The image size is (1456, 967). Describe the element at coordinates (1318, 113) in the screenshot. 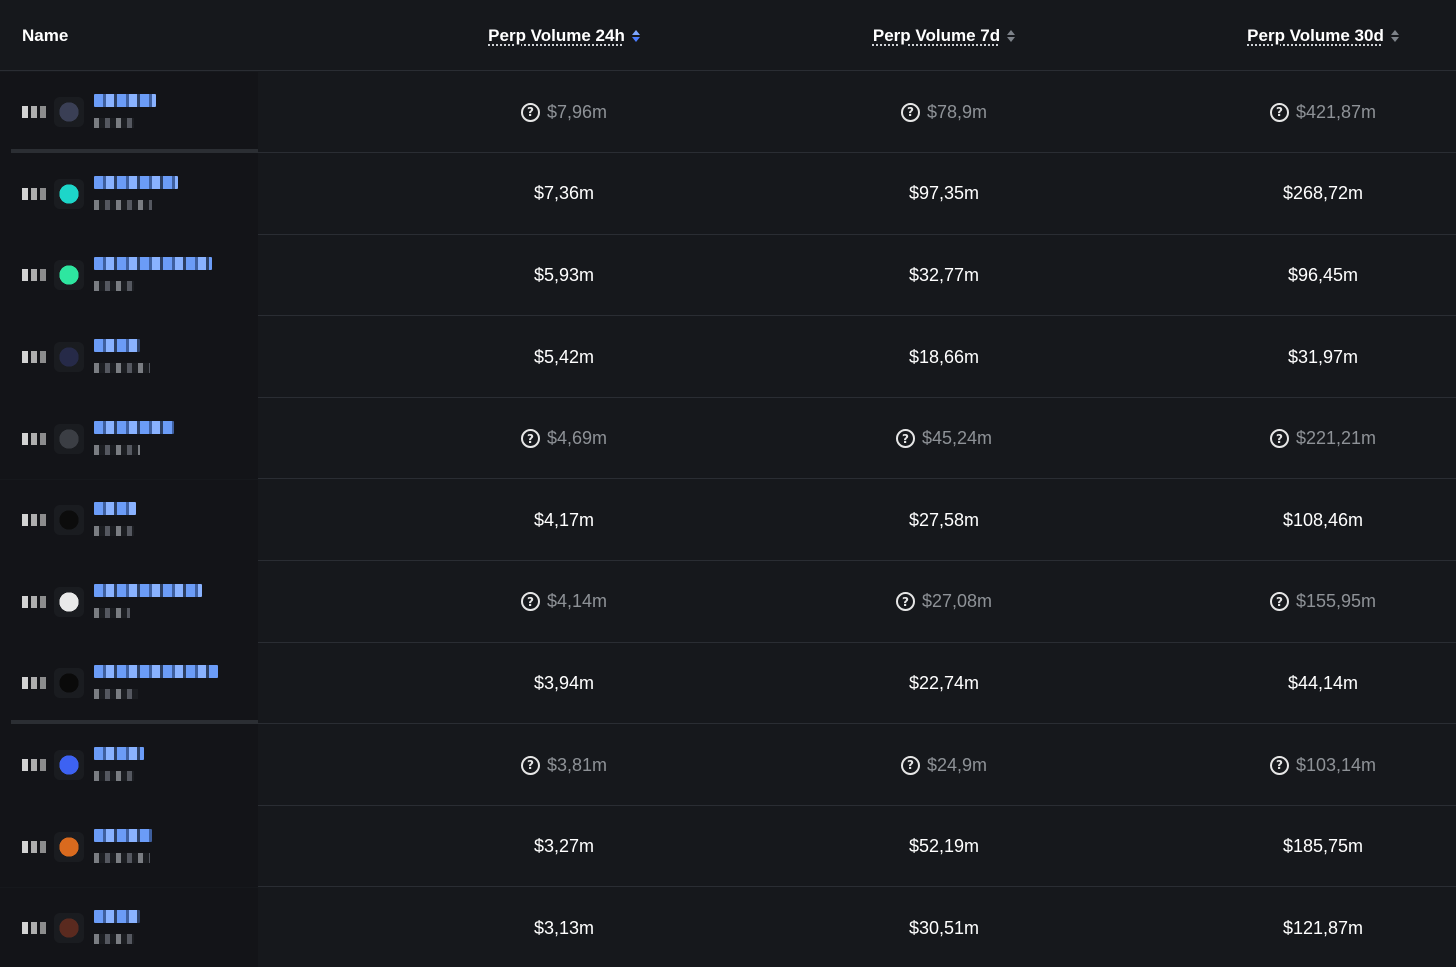

I see `perp-volume-30d-cell: ? $421,87m` at that location.